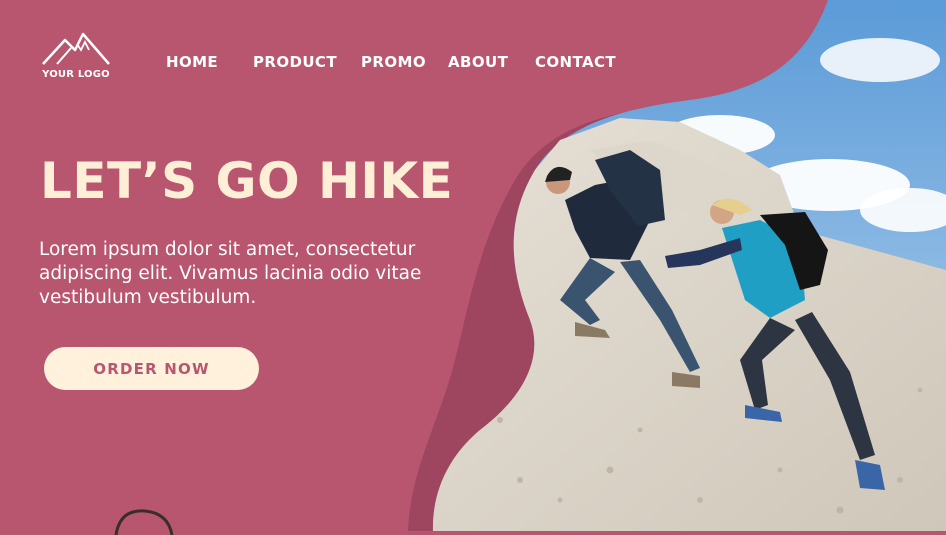 Image resolution: width=946 pixels, height=535 pixels. I want to click on logo-text: YOUR LOGO, so click(76, 74).